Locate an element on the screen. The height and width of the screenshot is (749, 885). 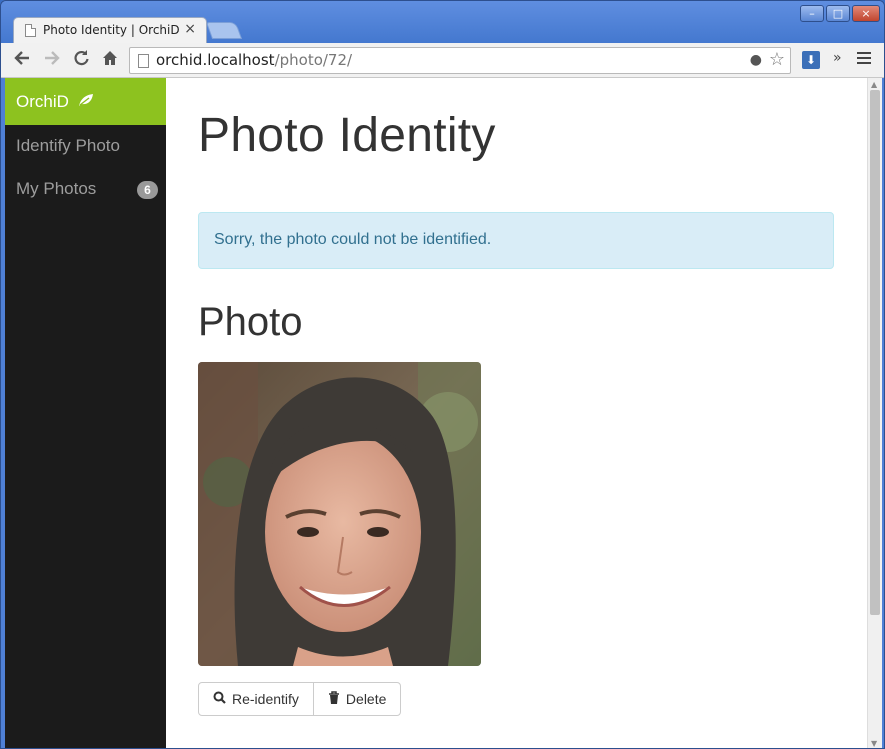
trash-icon is located at coordinates (334, 699).